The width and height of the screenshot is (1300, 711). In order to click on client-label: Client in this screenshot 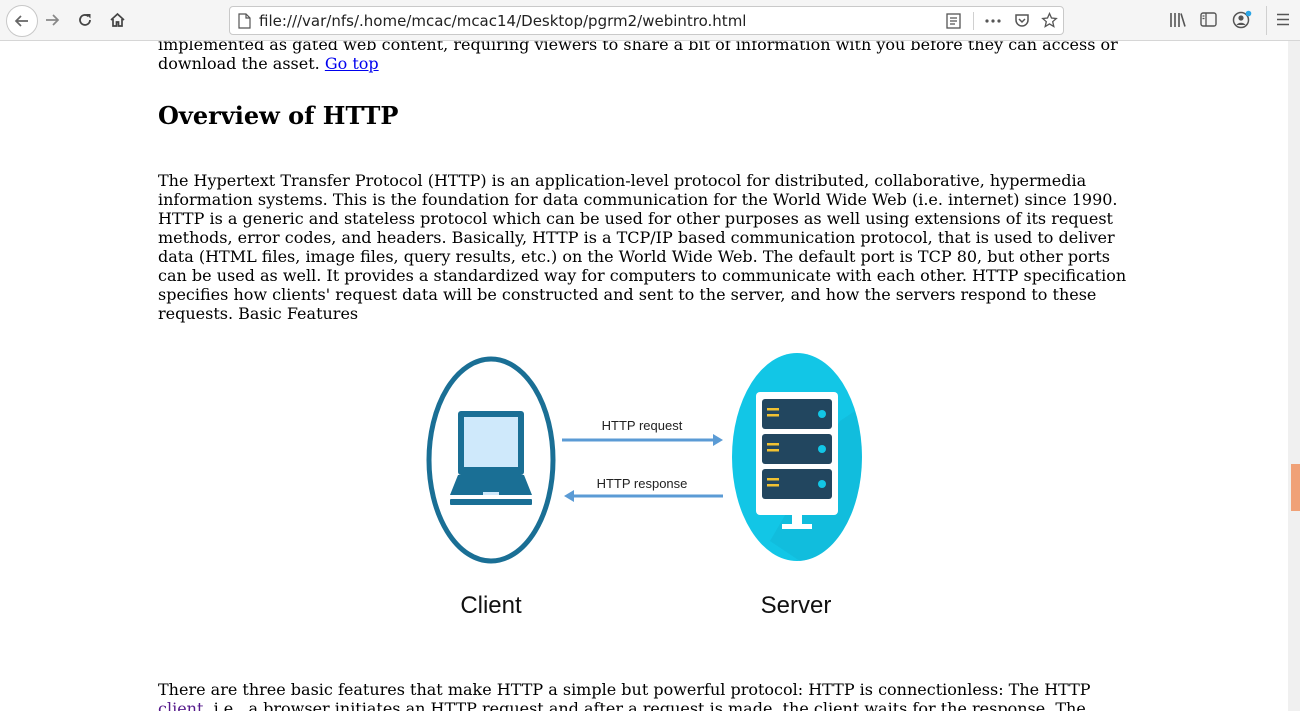, I will do `click(491, 605)`.